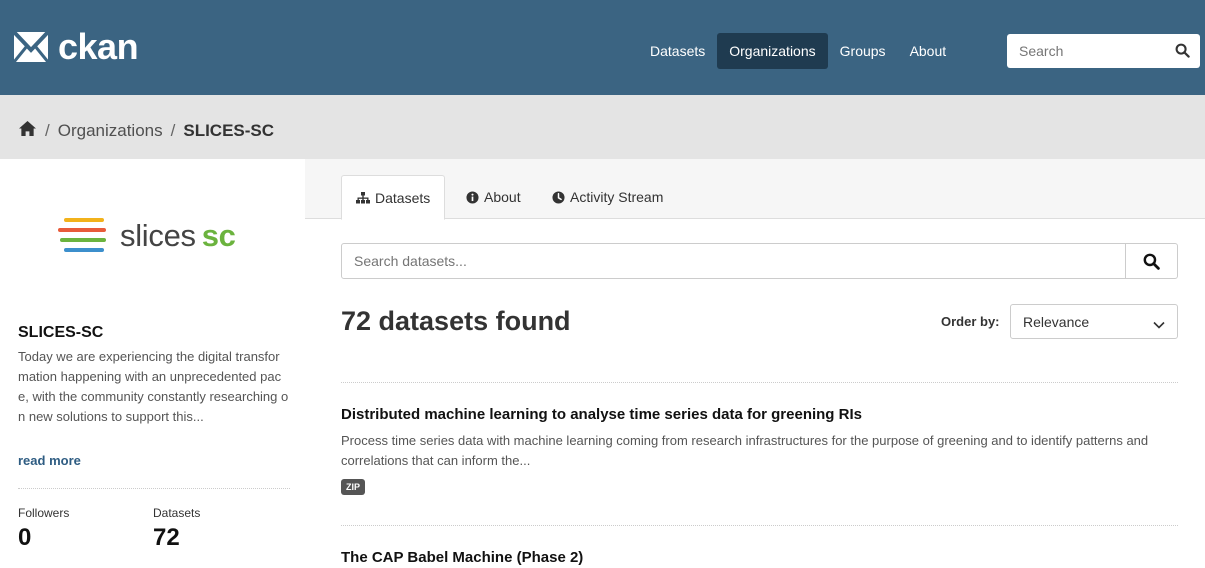 The width and height of the screenshot is (1205, 568). I want to click on dataset-search-button, so click(1151, 261).